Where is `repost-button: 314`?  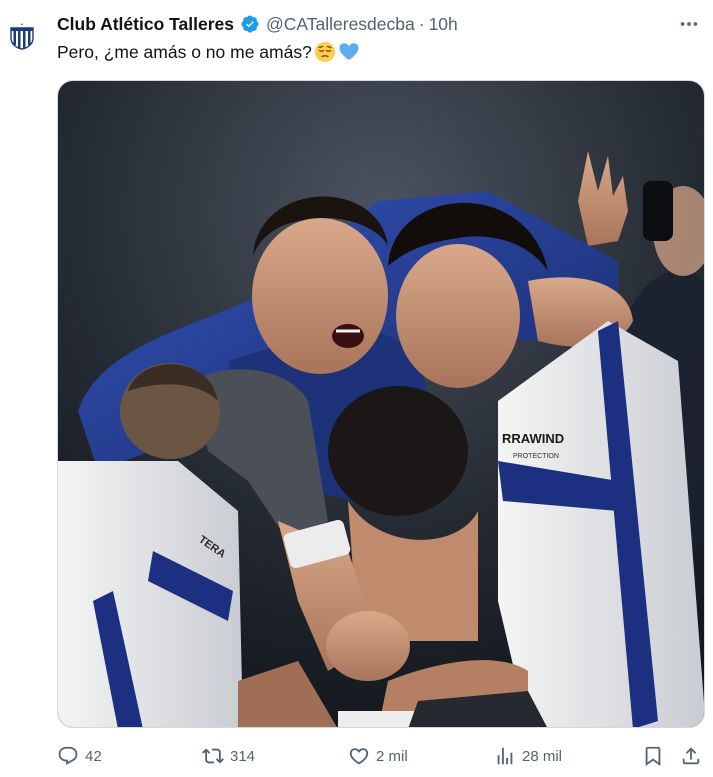
repost-button: 314 is located at coordinates (228, 756).